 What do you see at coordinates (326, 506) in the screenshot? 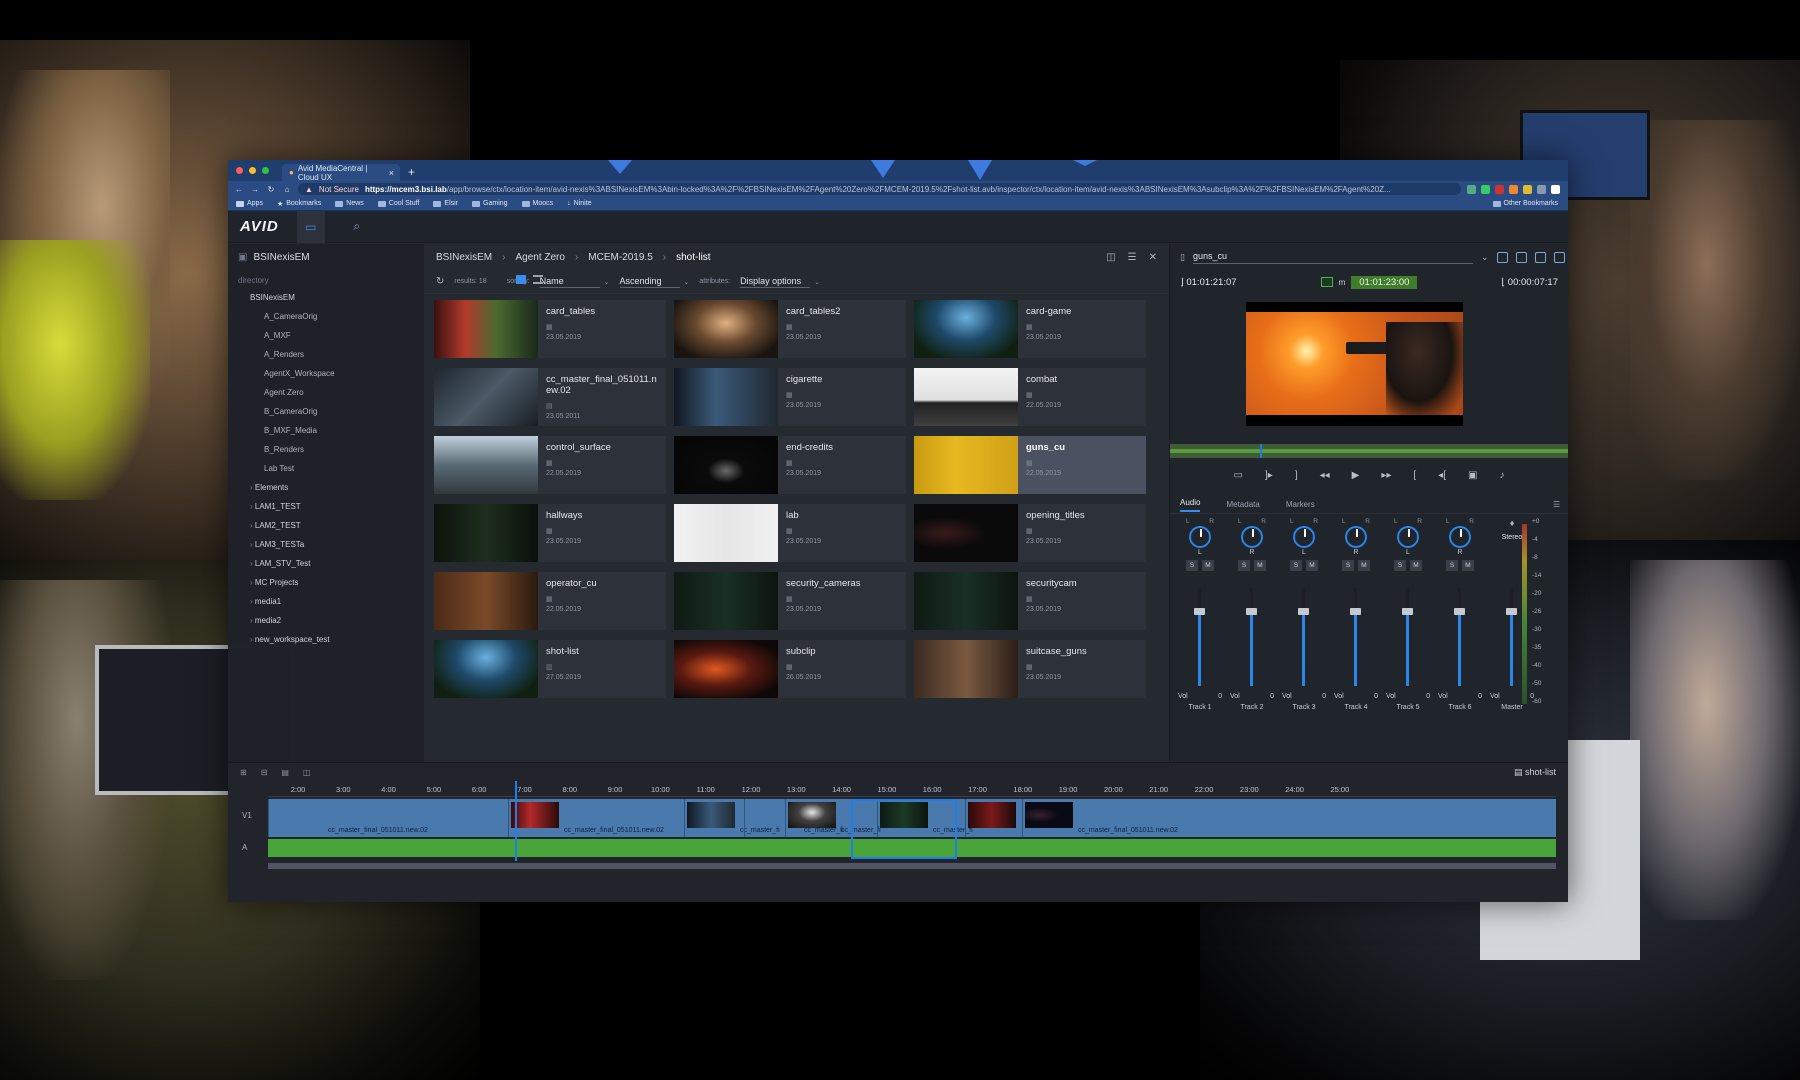
I see `sidebar-item: › LAM1_TEST` at bounding box center [326, 506].